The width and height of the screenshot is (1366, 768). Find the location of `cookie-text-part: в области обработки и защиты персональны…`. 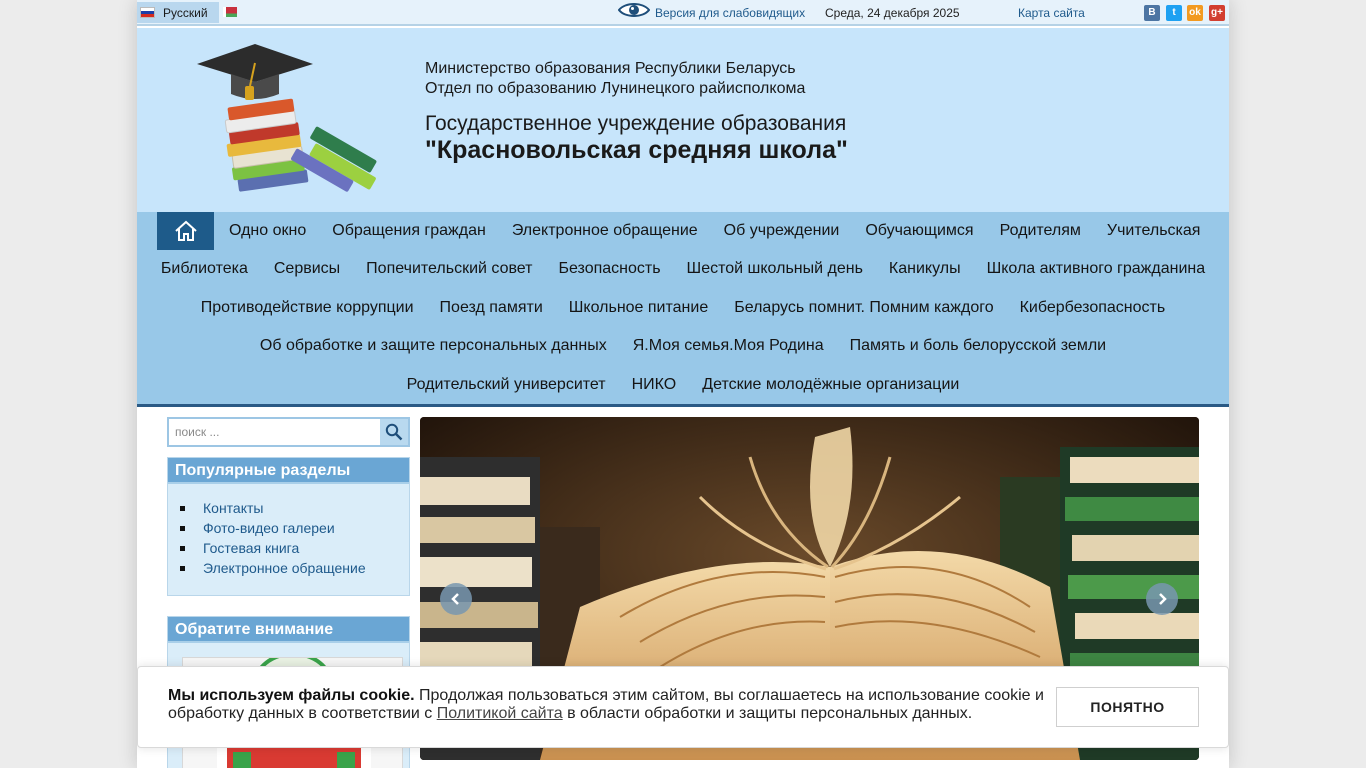

cookie-text-part: в области обработки и защиты персональны… is located at coordinates (767, 713).